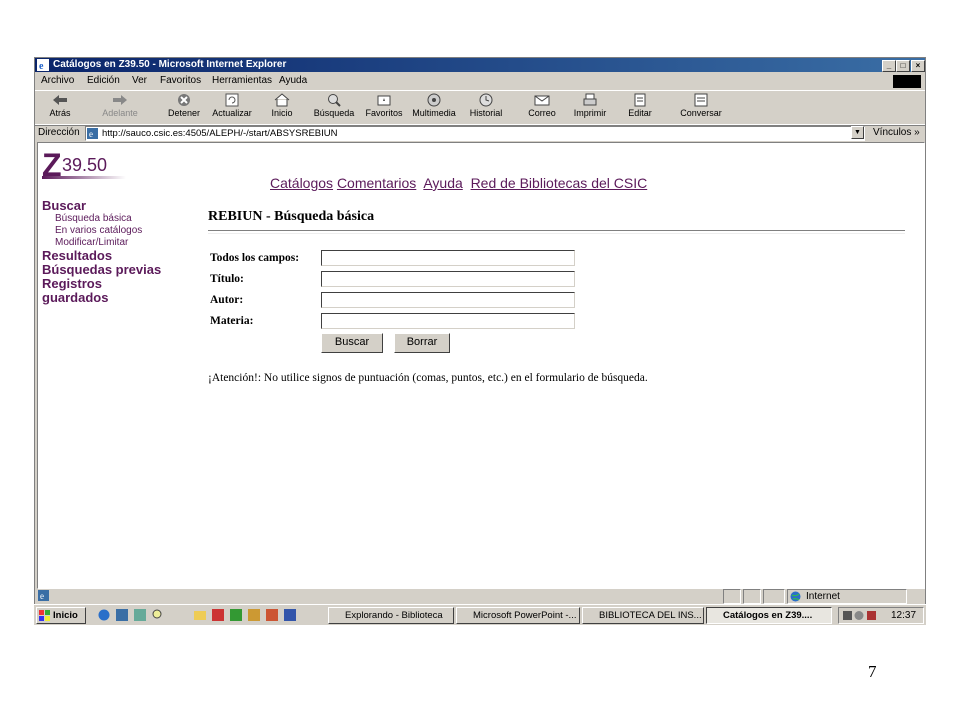 Image resolution: width=960 pixels, height=720 pixels. What do you see at coordinates (434, 100) in the screenshot?
I see `media-icon` at bounding box center [434, 100].